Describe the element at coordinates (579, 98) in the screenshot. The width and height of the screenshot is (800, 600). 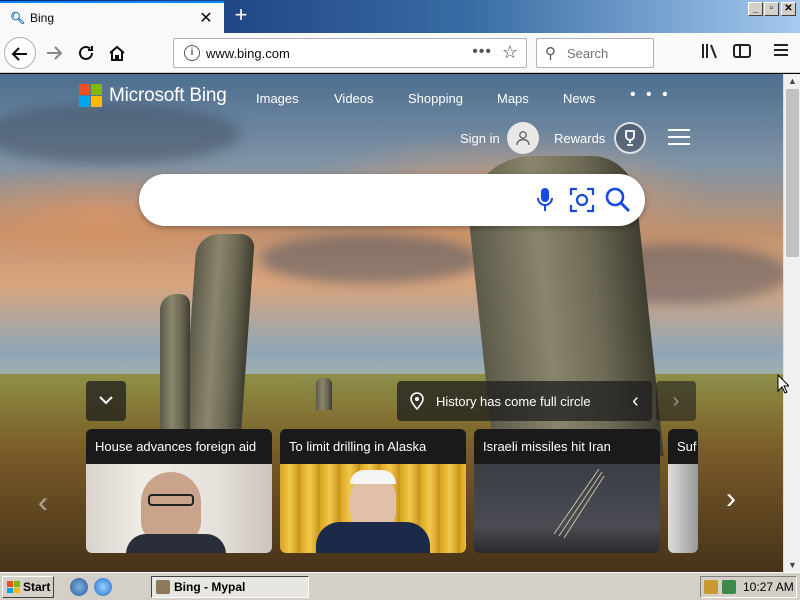
I see `nav-news: News` at that location.